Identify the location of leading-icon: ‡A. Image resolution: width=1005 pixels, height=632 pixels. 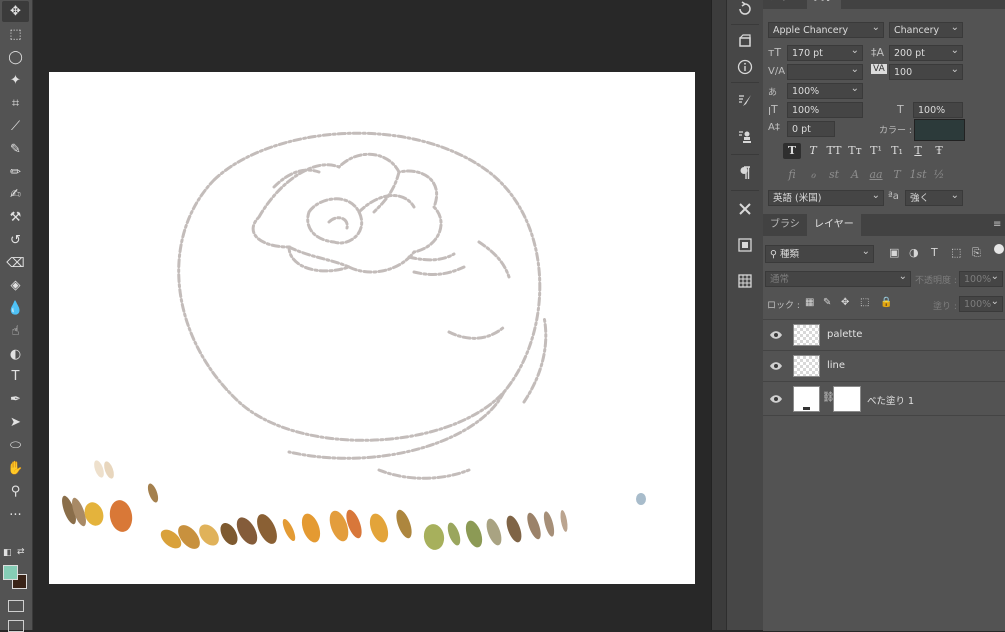
(878, 52).